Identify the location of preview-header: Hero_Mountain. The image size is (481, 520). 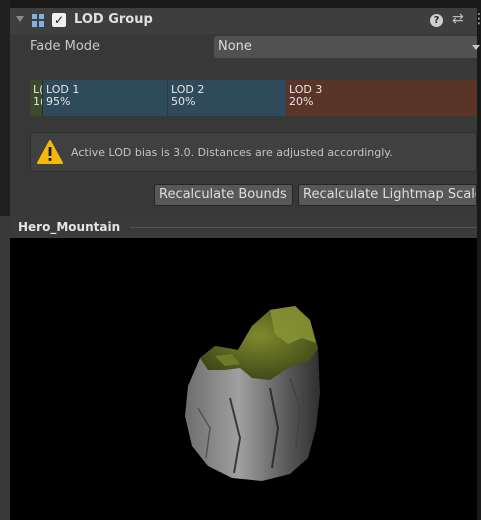
(243, 227).